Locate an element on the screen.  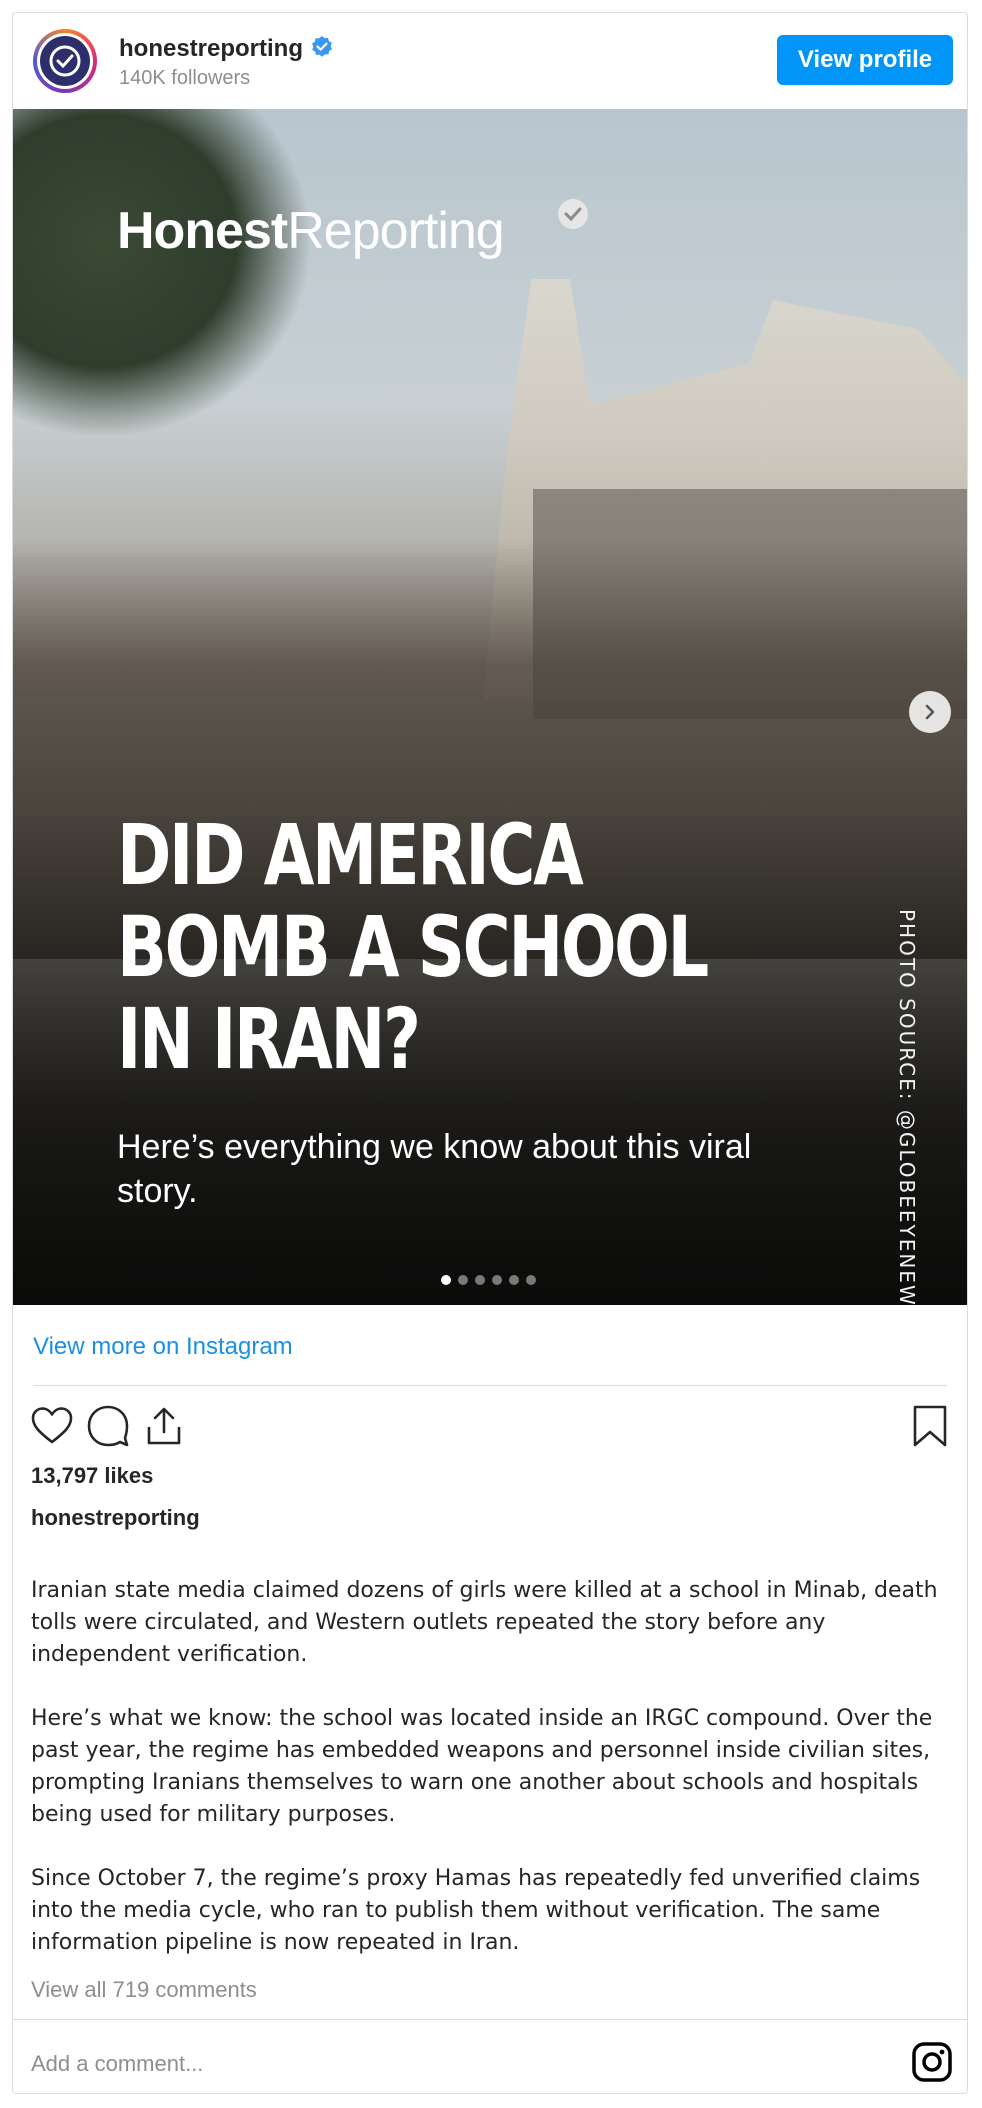
slide-headline: DID AMERICA BOMB A SCHOOL IN IRAN? is located at coordinates (413, 947).